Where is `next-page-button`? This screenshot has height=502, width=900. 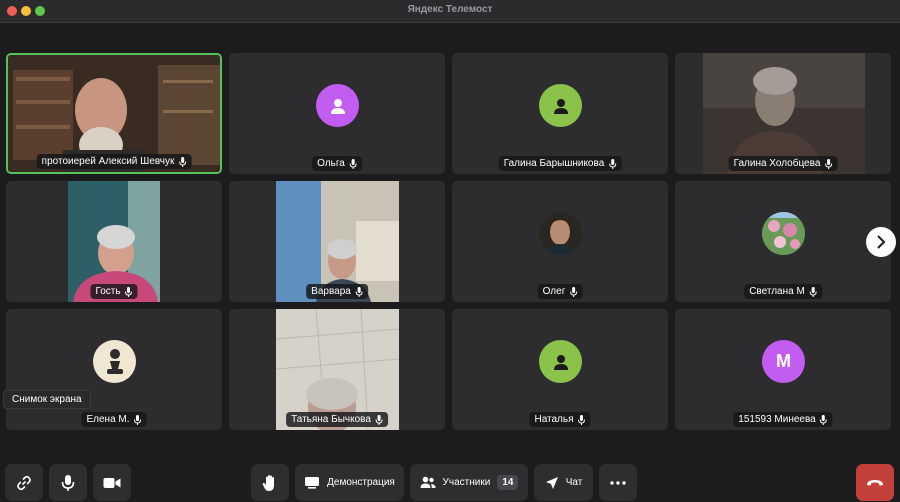 next-page-button is located at coordinates (881, 242).